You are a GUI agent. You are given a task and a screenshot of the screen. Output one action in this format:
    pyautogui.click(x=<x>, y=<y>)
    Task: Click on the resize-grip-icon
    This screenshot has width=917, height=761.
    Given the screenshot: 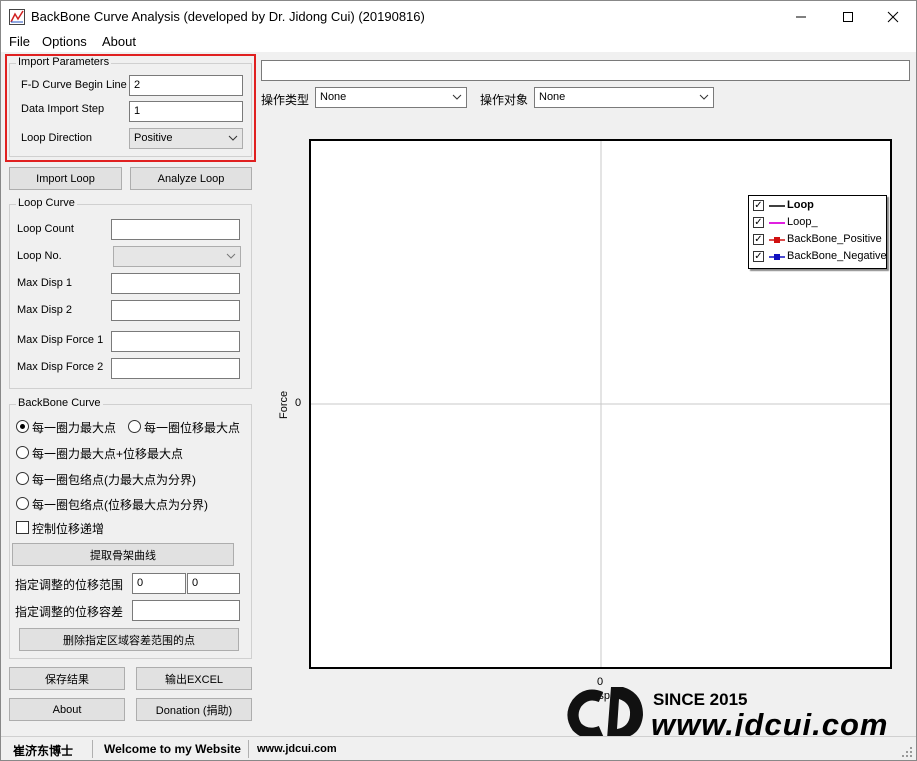 What is the action you would take?
    pyautogui.click(x=907, y=752)
    